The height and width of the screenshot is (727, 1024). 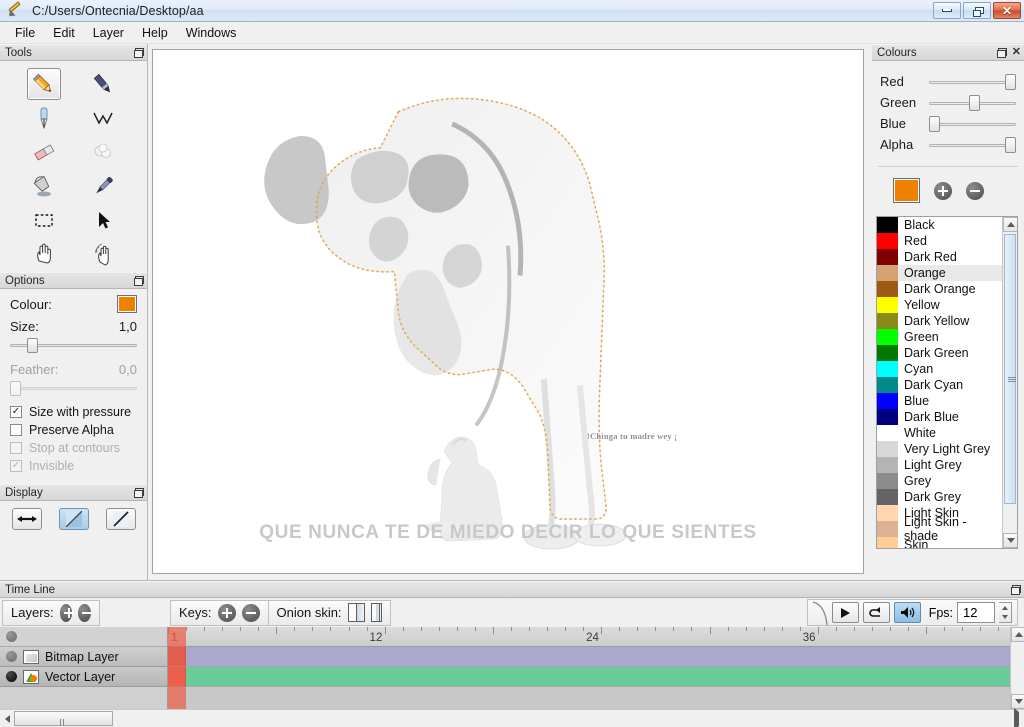 What do you see at coordinates (103, 84) in the screenshot?
I see `tool-brush` at bounding box center [103, 84].